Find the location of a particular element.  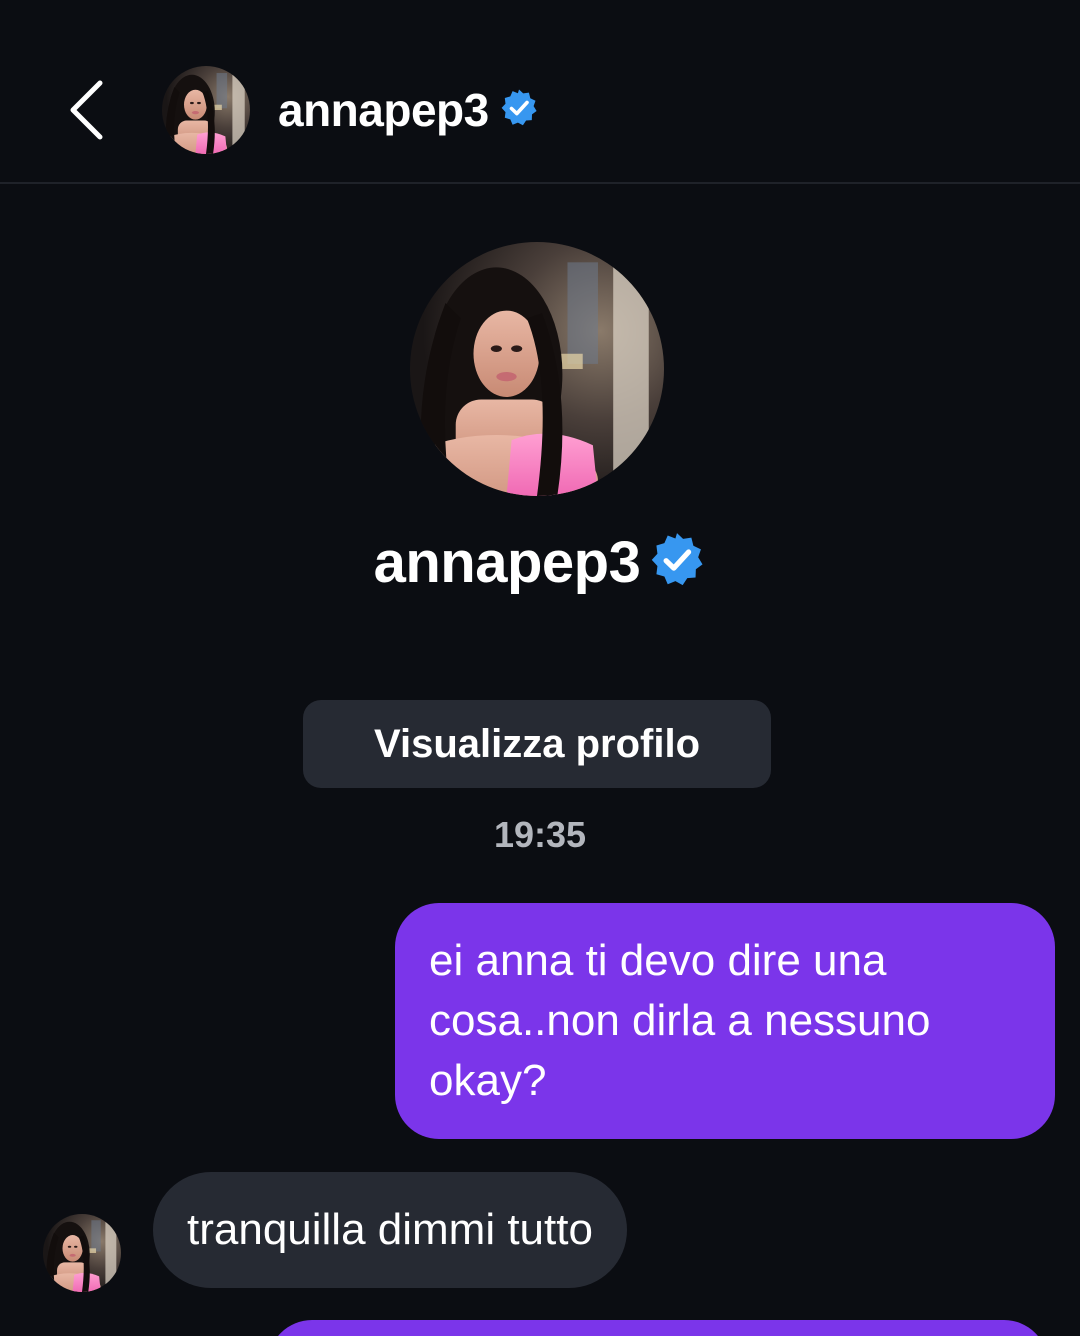

chevron-left-icon is located at coordinates (86, 110).